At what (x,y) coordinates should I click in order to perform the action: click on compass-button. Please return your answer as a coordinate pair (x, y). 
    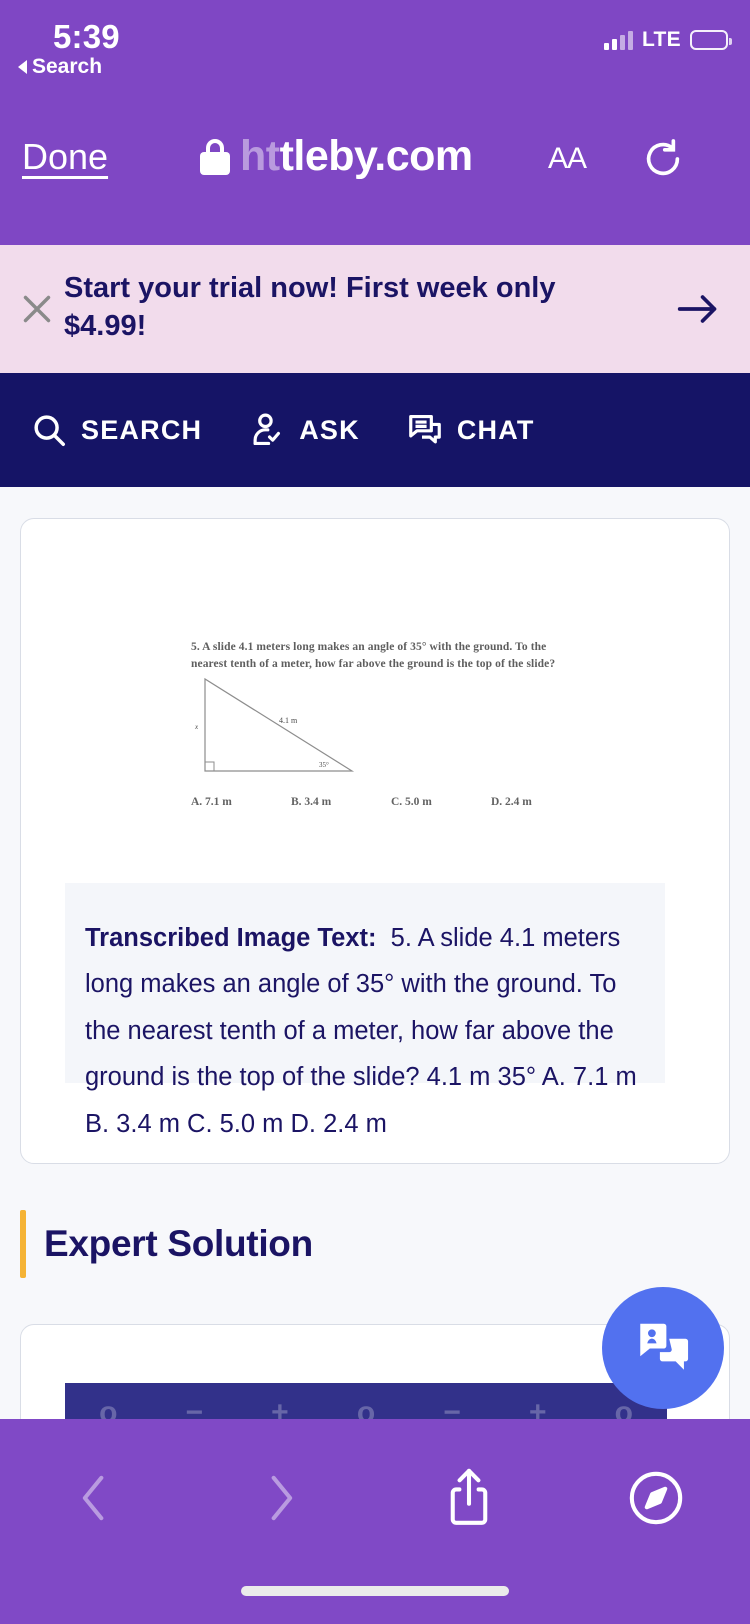
    Looking at the image, I should click on (656, 1498).